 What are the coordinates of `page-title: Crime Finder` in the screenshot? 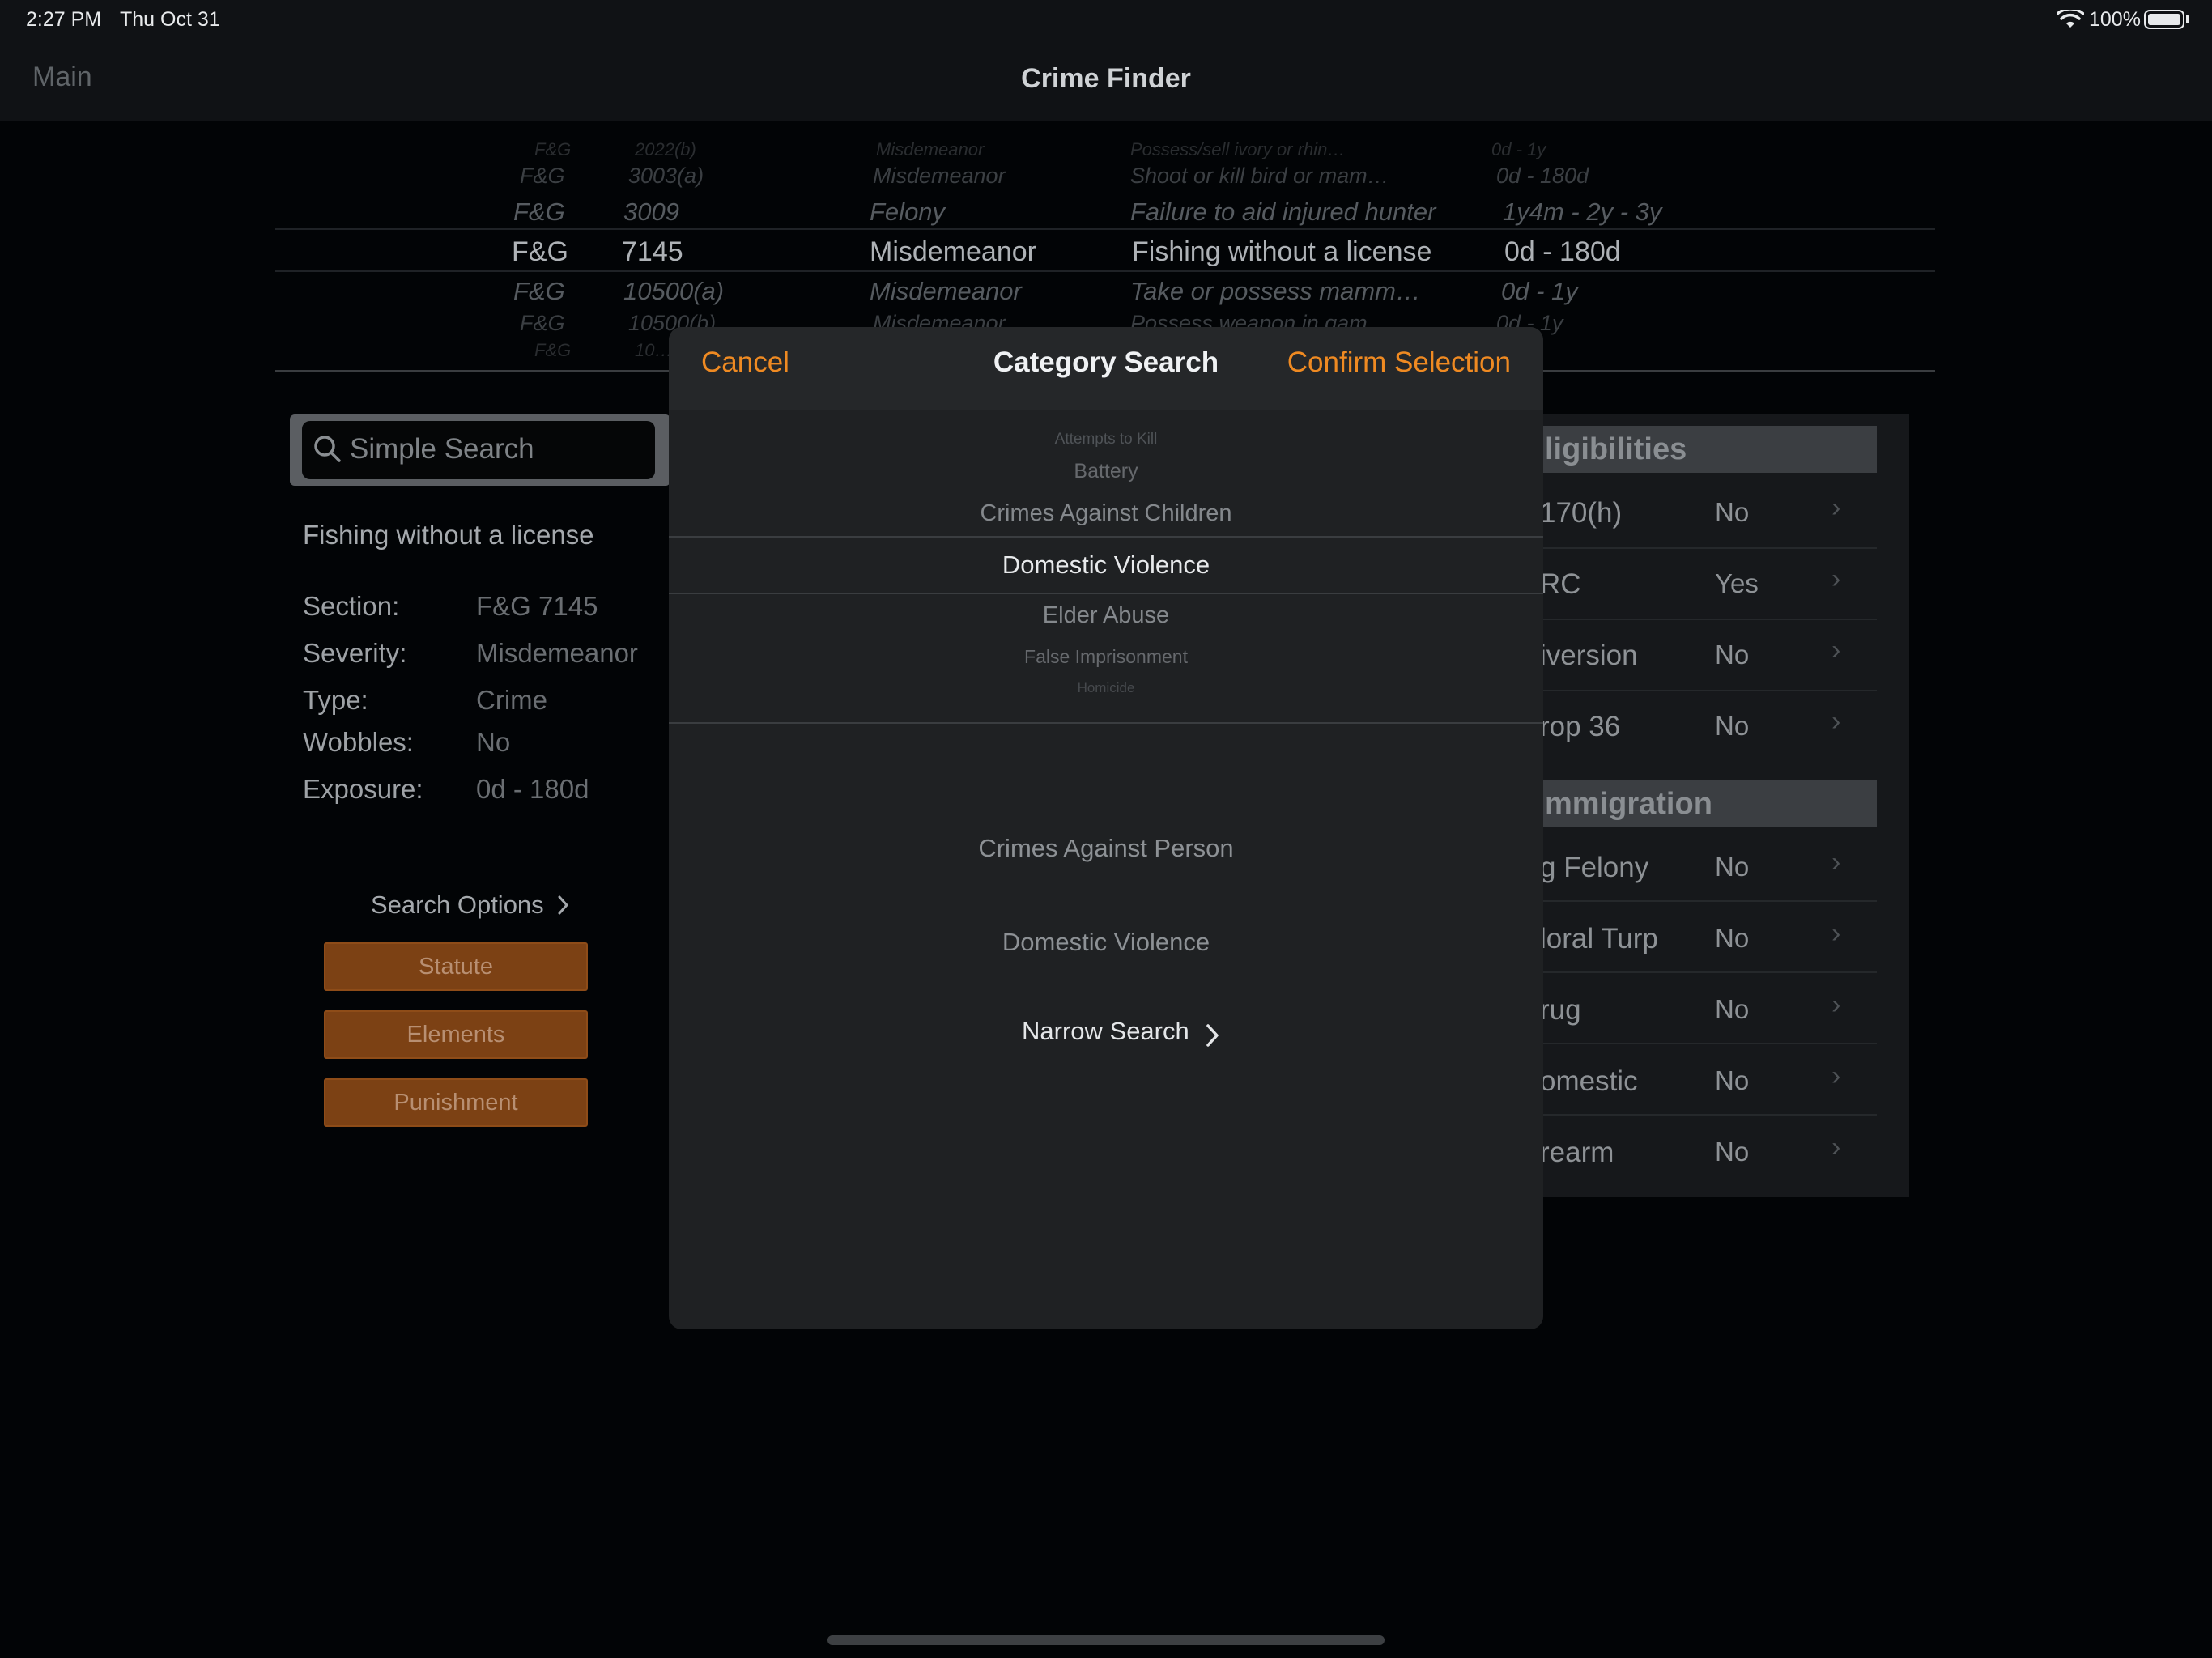 It's located at (1106, 78).